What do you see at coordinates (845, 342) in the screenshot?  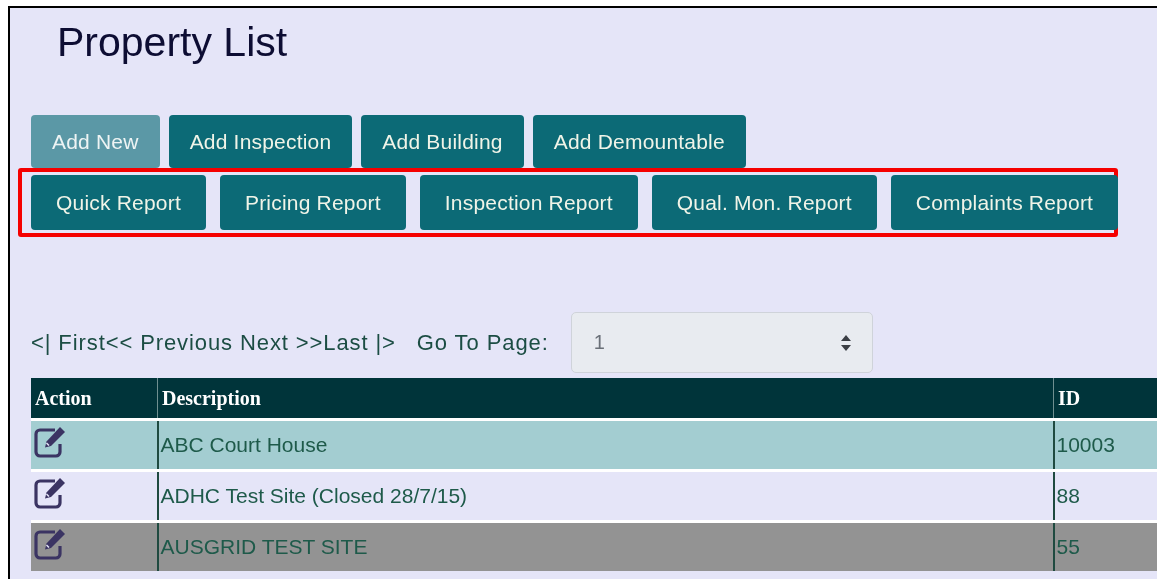 I see `sort-arrows-icon` at bounding box center [845, 342].